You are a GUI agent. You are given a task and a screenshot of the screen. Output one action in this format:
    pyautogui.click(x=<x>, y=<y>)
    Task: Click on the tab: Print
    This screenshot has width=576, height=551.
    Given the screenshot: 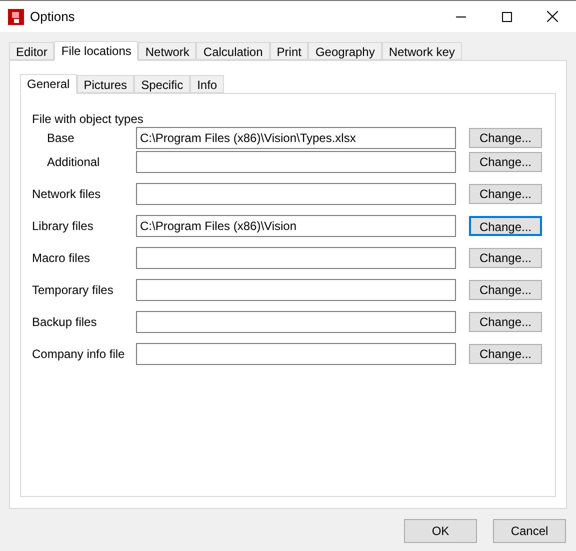 What is the action you would take?
    pyautogui.click(x=289, y=51)
    